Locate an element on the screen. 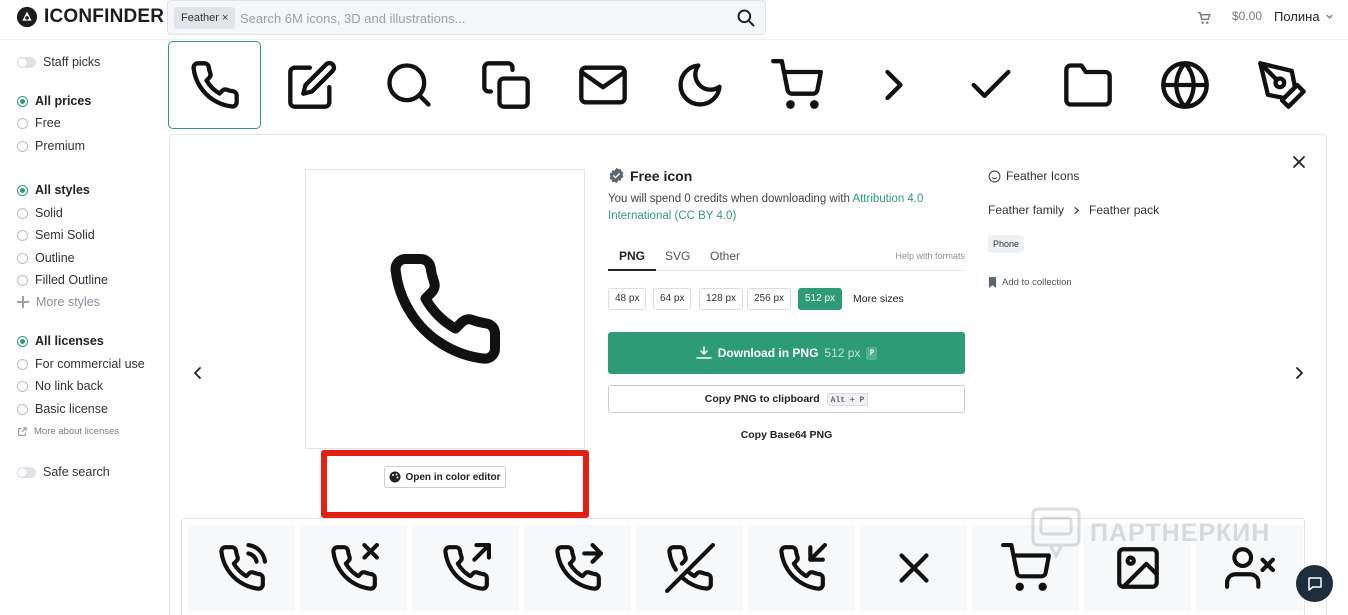 Image resolution: width=1348 pixels, height=615 pixels. icon-set-link: Feather Icons is located at coordinates (1138, 176).